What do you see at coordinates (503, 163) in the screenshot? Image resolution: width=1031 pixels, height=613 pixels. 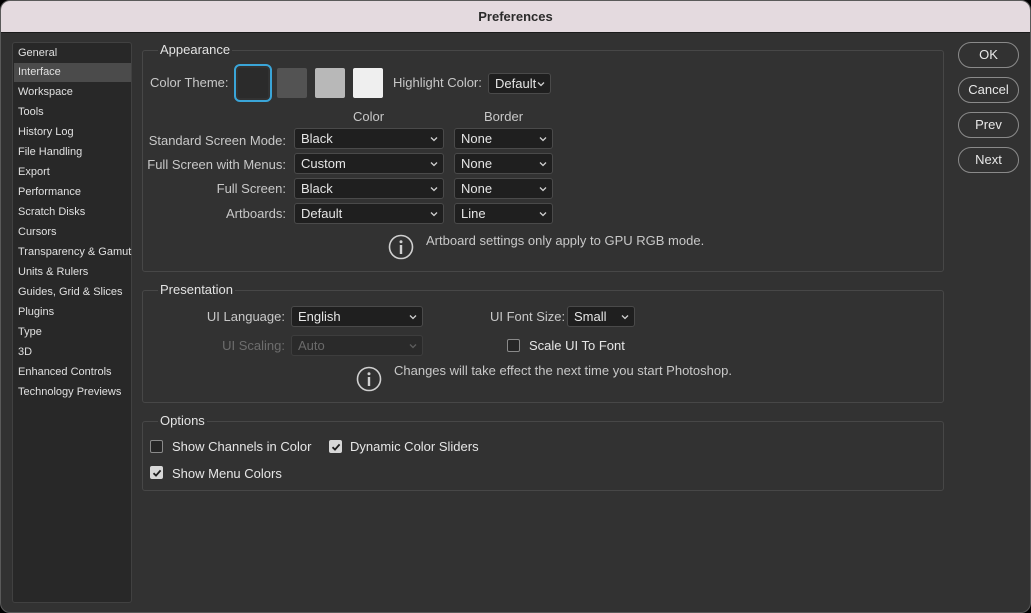 I see `full-screen-menus-border-select: None` at bounding box center [503, 163].